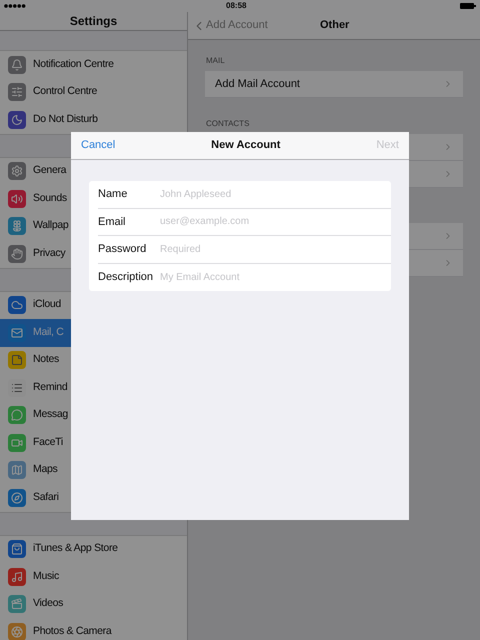  Describe the element at coordinates (257, 84) in the screenshot. I see `row-label: Add Mail Account` at that location.